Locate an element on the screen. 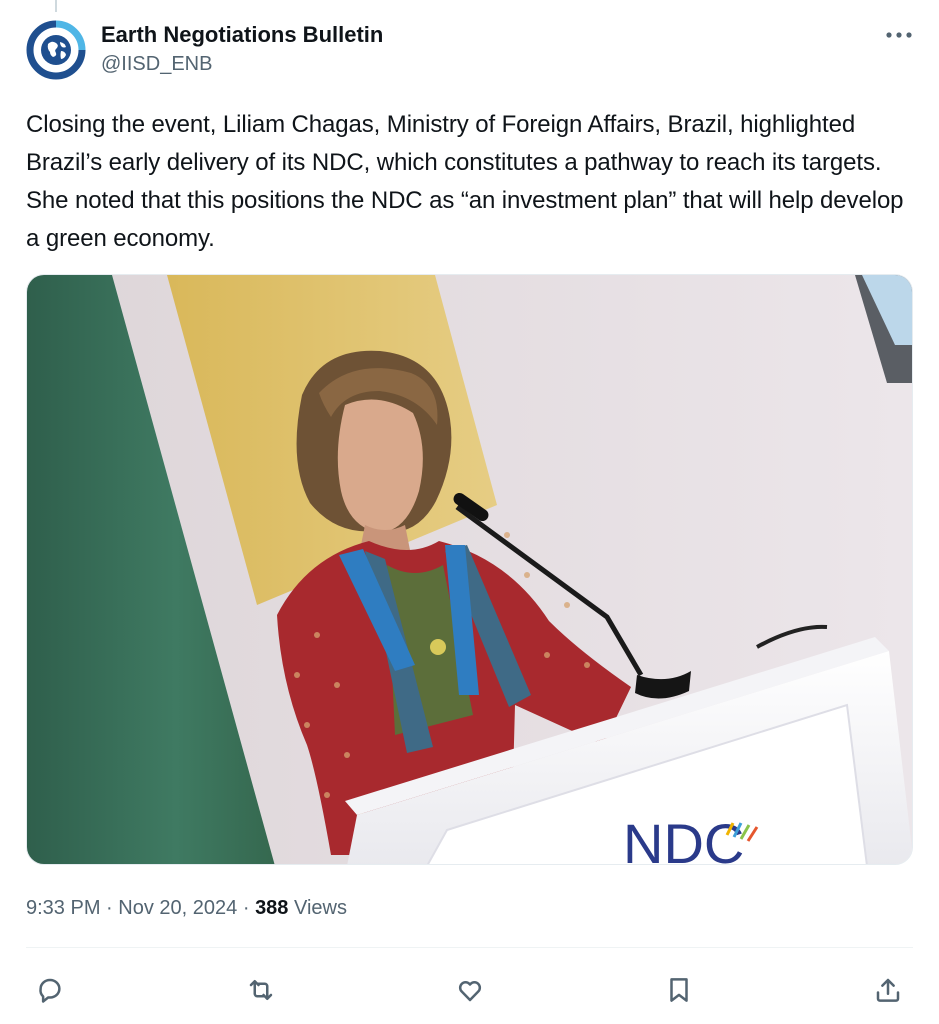 The width and height of the screenshot is (939, 1024). speech-bubble-icon is located at coordinates (50, 990).